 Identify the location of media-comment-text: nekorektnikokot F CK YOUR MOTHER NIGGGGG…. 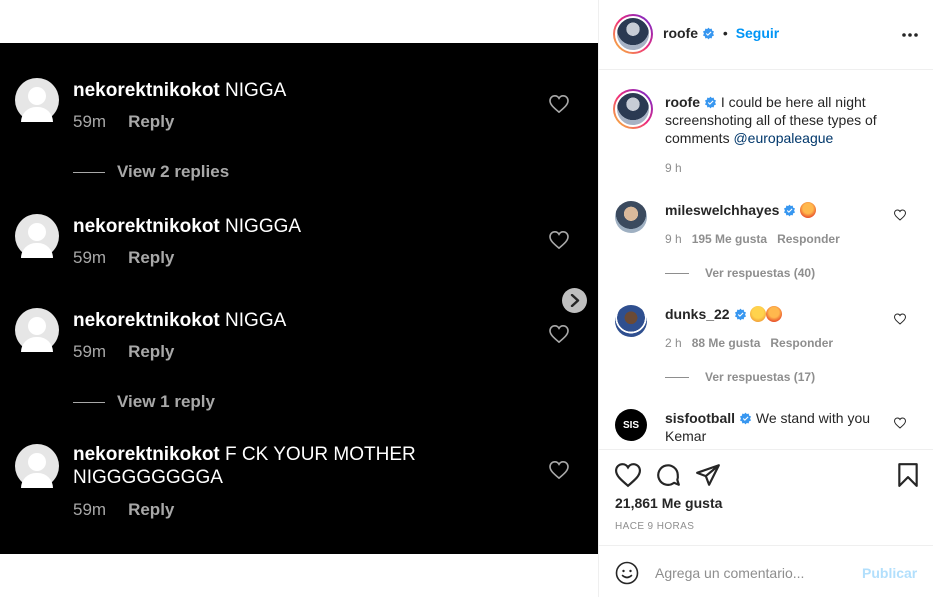
(273, 466).